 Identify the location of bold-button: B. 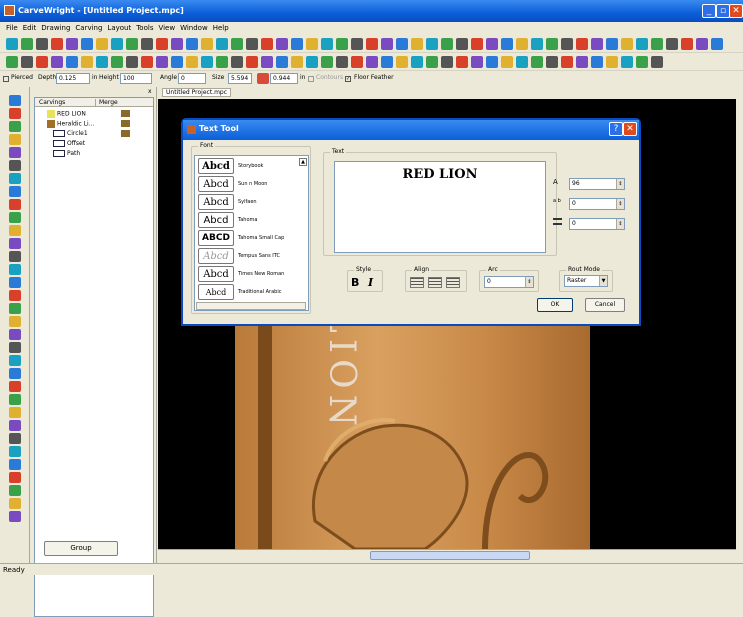
(355, 282).